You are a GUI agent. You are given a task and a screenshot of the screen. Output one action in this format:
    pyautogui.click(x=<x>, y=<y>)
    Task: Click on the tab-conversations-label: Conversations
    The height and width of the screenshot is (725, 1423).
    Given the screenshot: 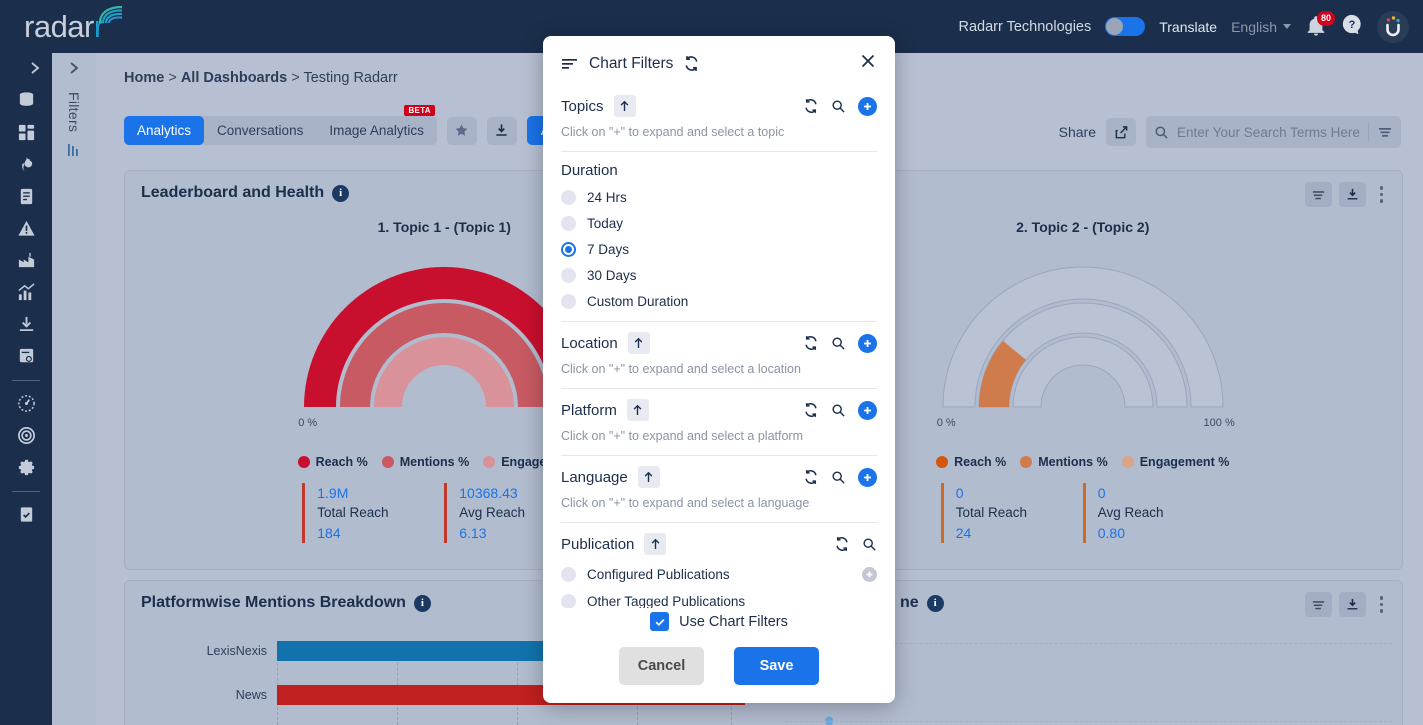 What is the action you would take?
    pyautogui.click(x=260, y=130)
    